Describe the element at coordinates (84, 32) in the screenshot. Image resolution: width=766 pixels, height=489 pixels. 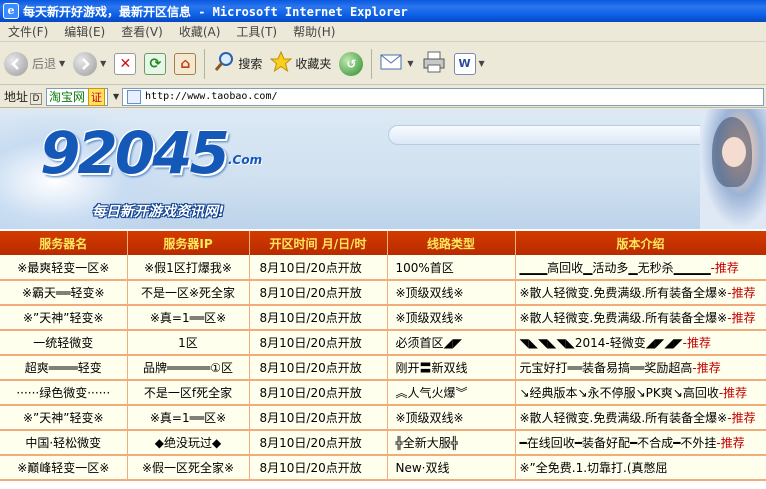
I see `menu-edit: 编辑(E)` at that location.